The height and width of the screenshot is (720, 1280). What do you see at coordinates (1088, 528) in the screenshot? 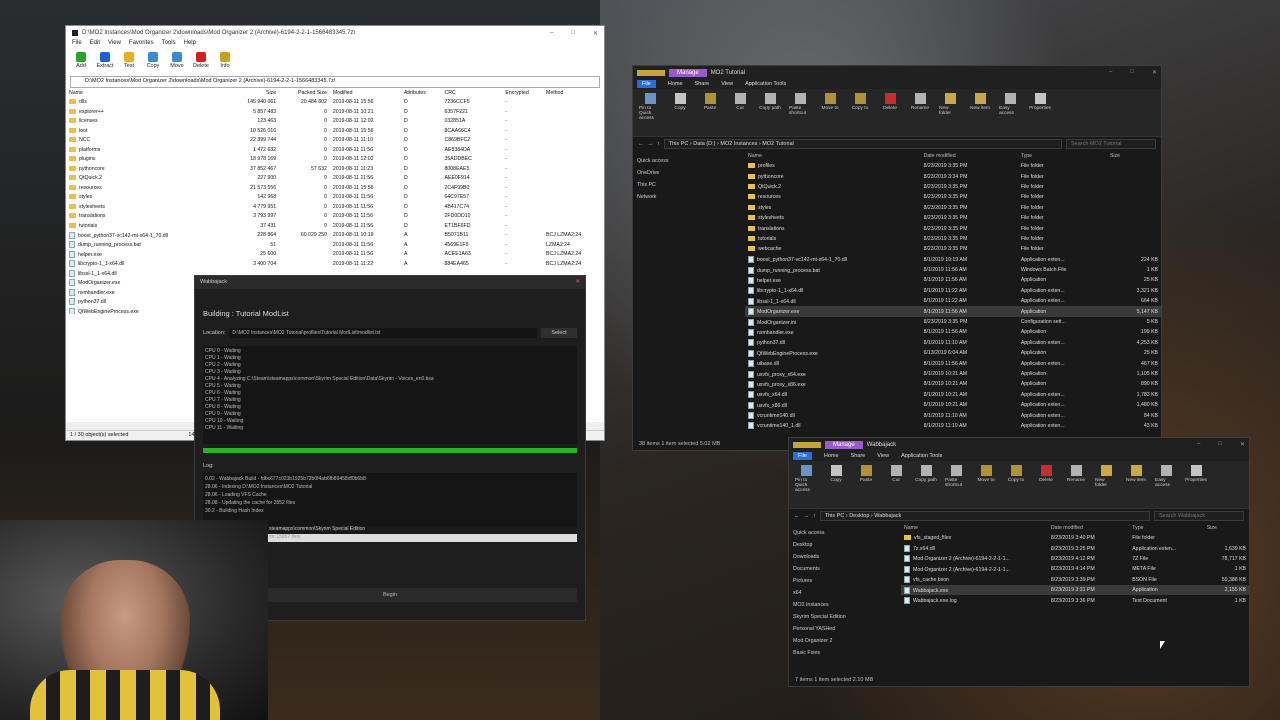
I see `column-header-date-modified: Date modified` at bounding box center [1088, 528].